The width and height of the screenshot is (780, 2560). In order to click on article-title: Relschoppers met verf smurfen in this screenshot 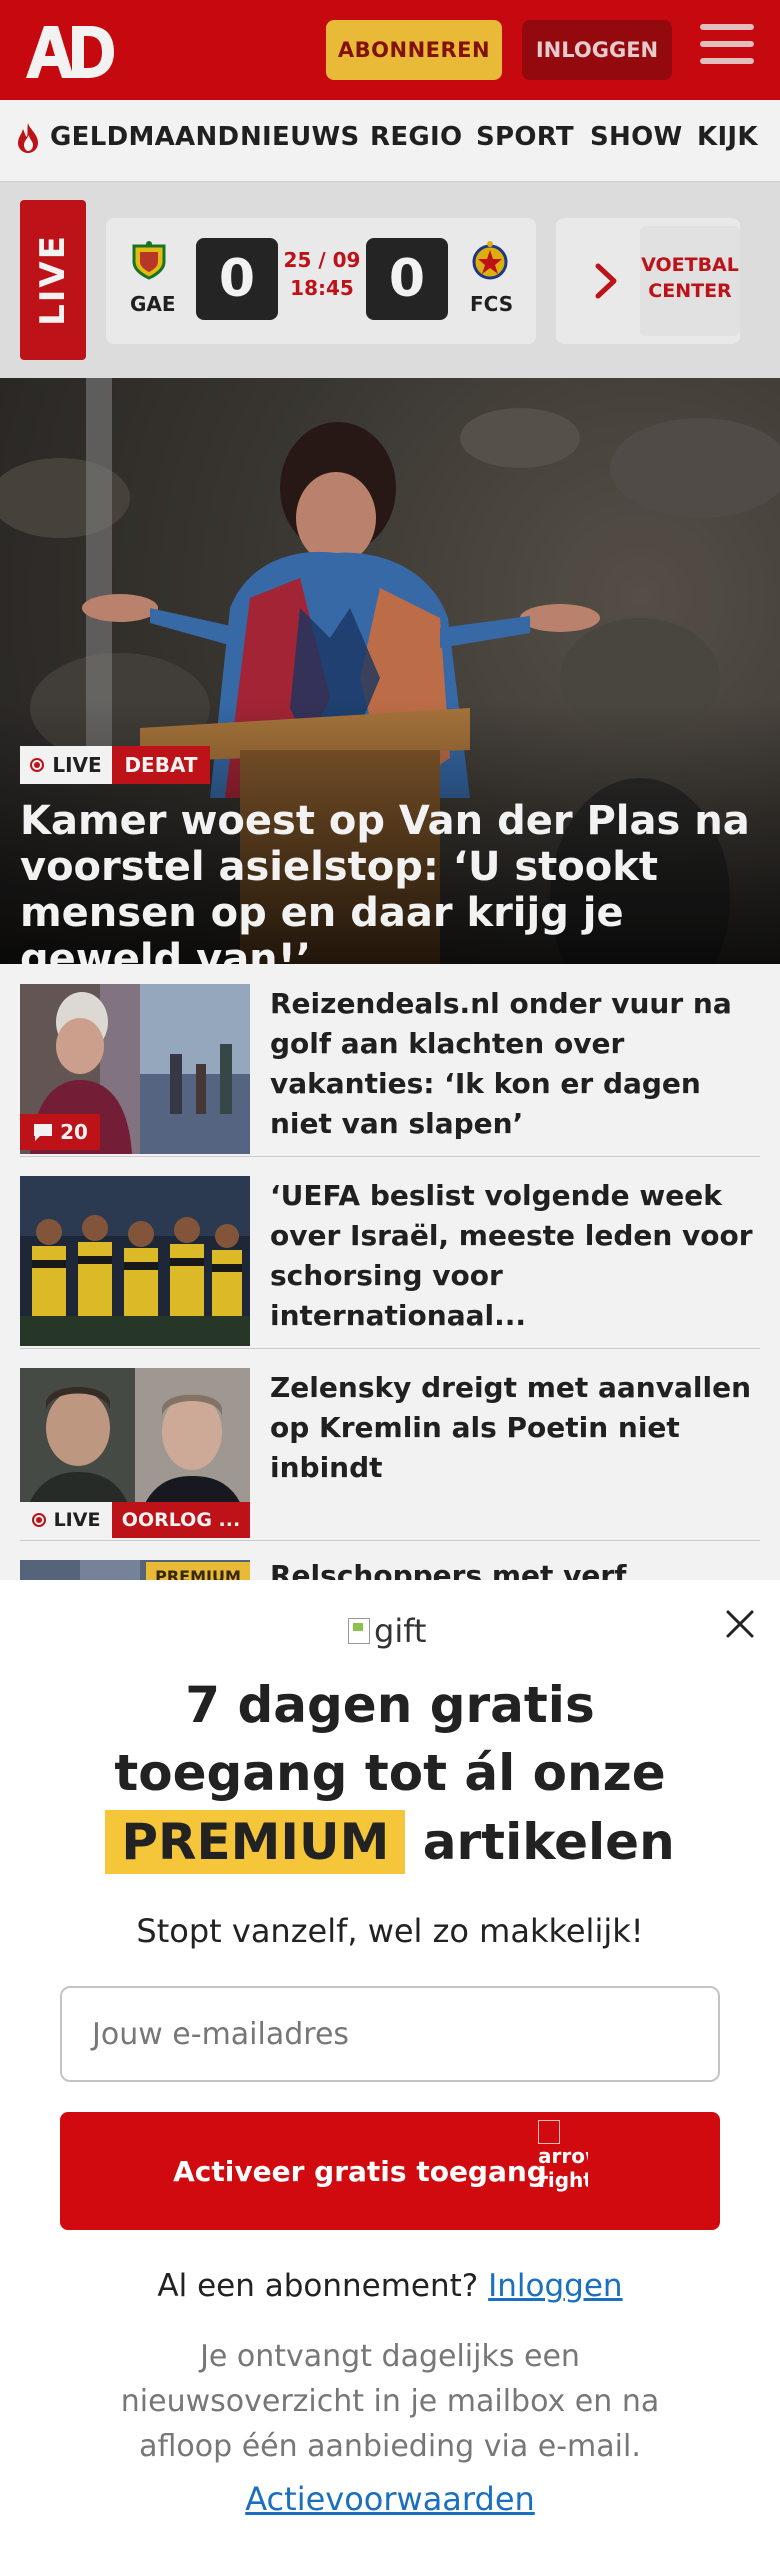, I will do `click(518, 1568)`.